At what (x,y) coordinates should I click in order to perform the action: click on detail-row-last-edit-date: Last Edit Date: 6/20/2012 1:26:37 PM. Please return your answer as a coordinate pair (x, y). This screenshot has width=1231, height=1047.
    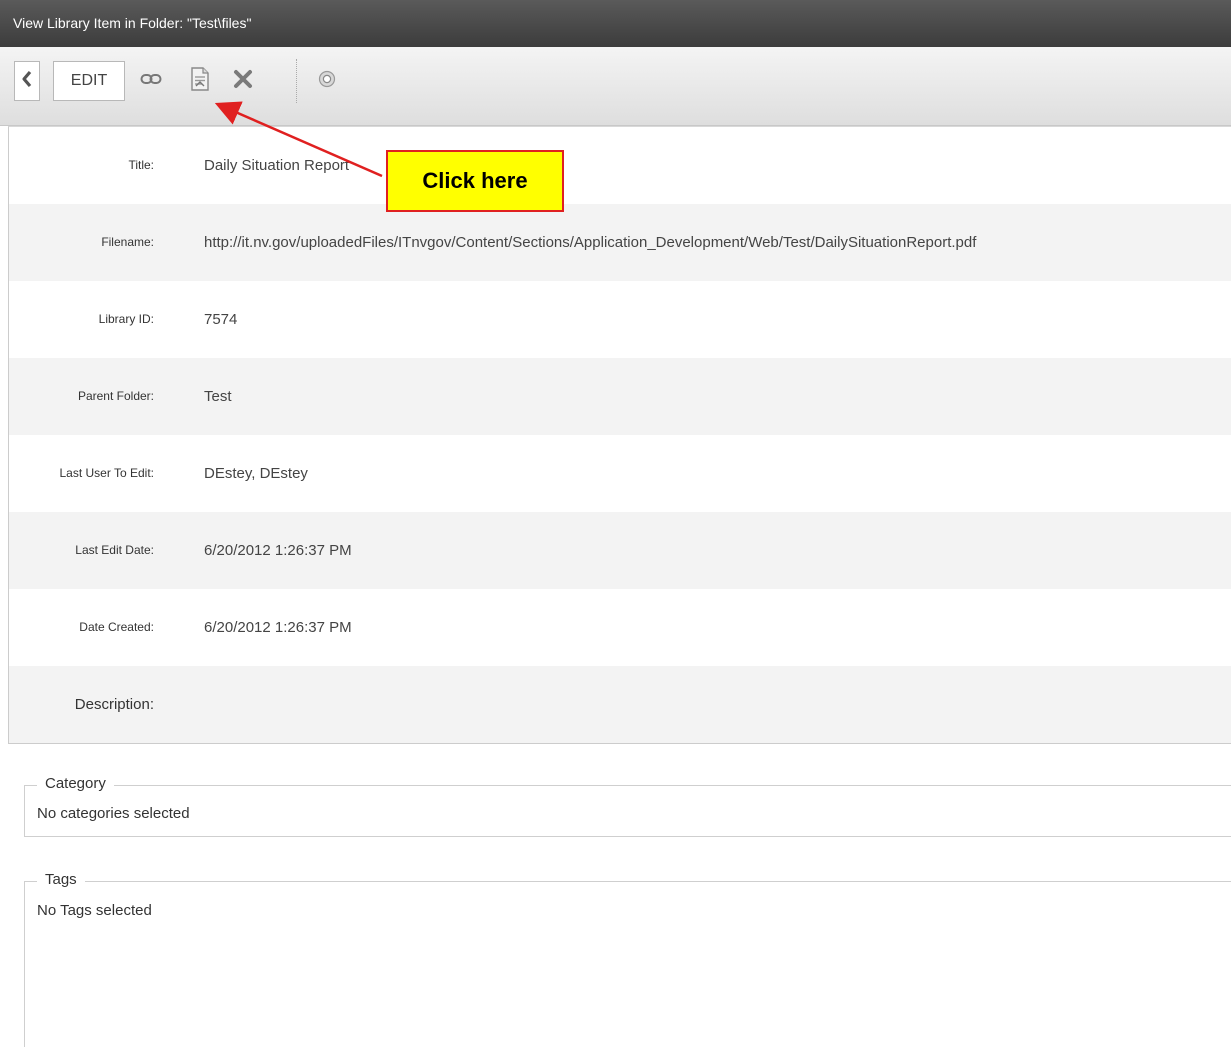
    Looking at the image, I should click on (620, 550).